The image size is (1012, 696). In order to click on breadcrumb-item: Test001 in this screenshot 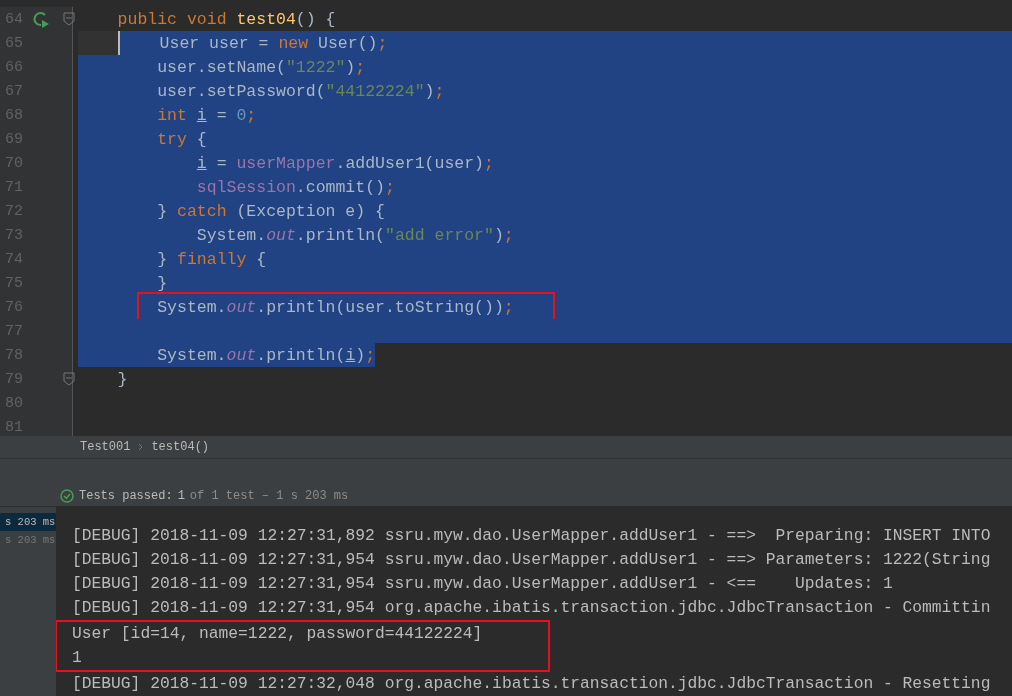, I will do `click(105, 447)`.